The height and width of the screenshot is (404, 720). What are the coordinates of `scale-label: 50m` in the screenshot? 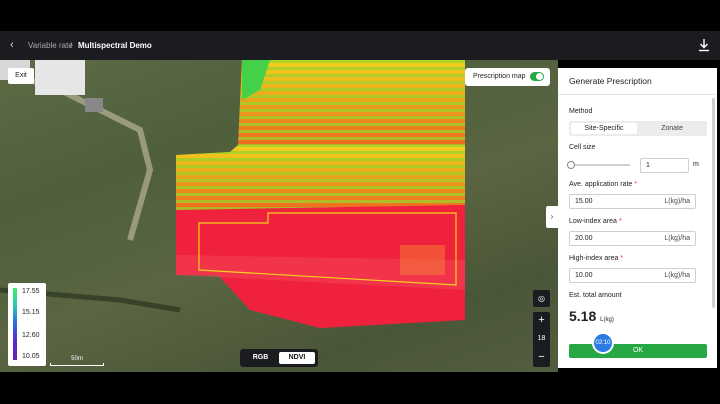 It's located at (77, 359).